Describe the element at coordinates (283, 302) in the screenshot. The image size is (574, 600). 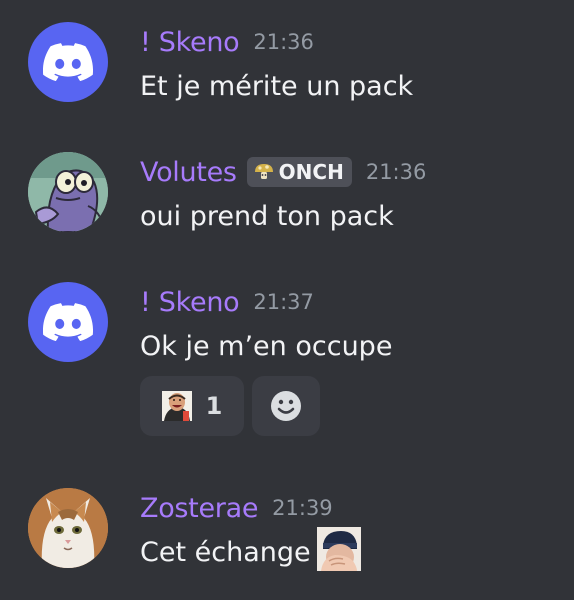
I see `timestamp: 21:37` at that location.